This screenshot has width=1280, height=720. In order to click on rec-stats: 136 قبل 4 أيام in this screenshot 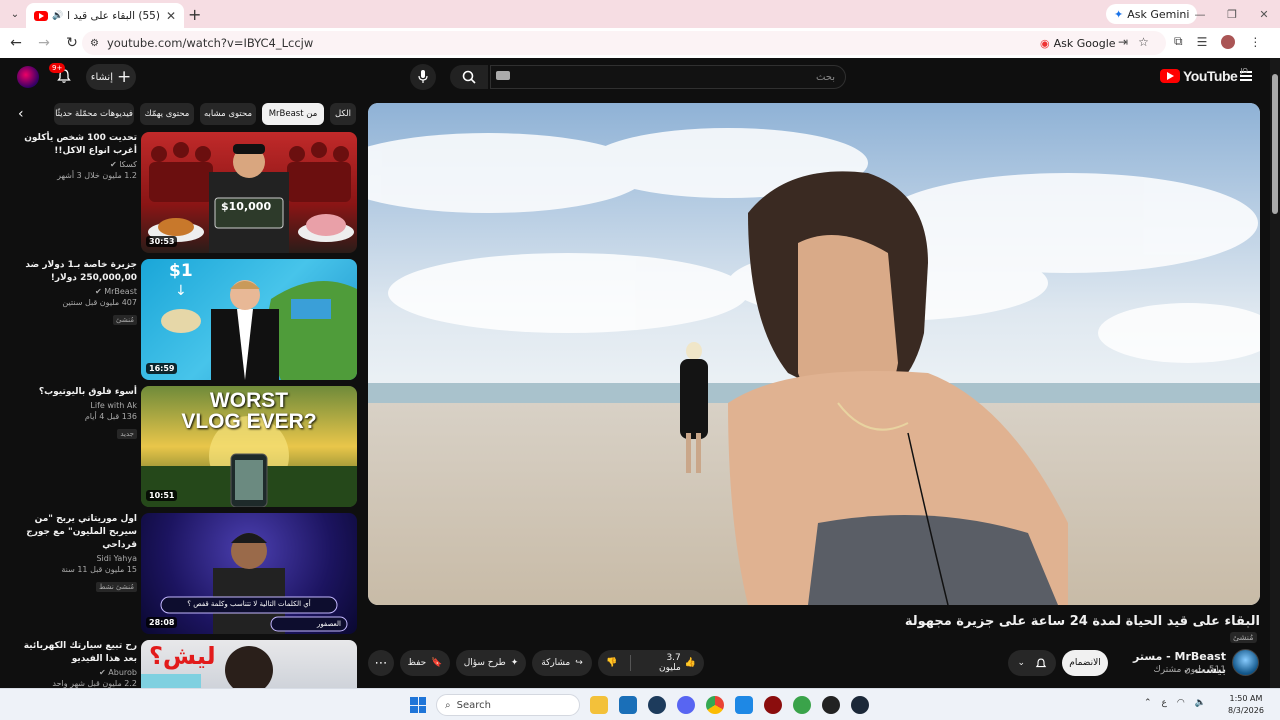, I will do `click(110, 416)`.